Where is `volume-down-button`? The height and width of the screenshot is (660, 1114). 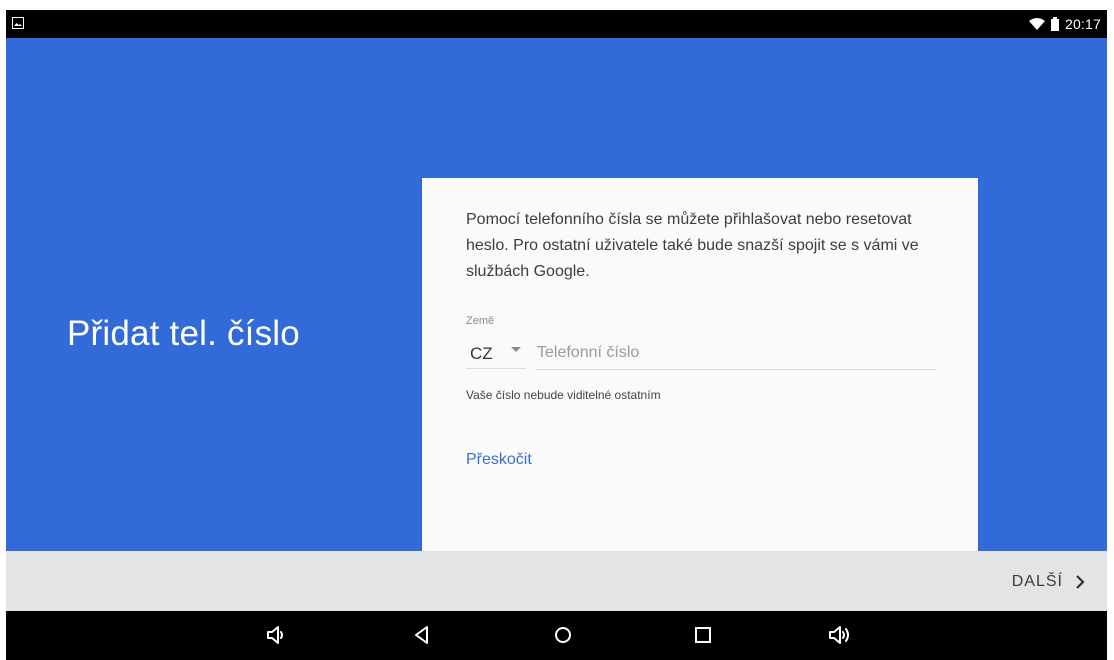
volume-down-button is located at coordinates (277, 635).